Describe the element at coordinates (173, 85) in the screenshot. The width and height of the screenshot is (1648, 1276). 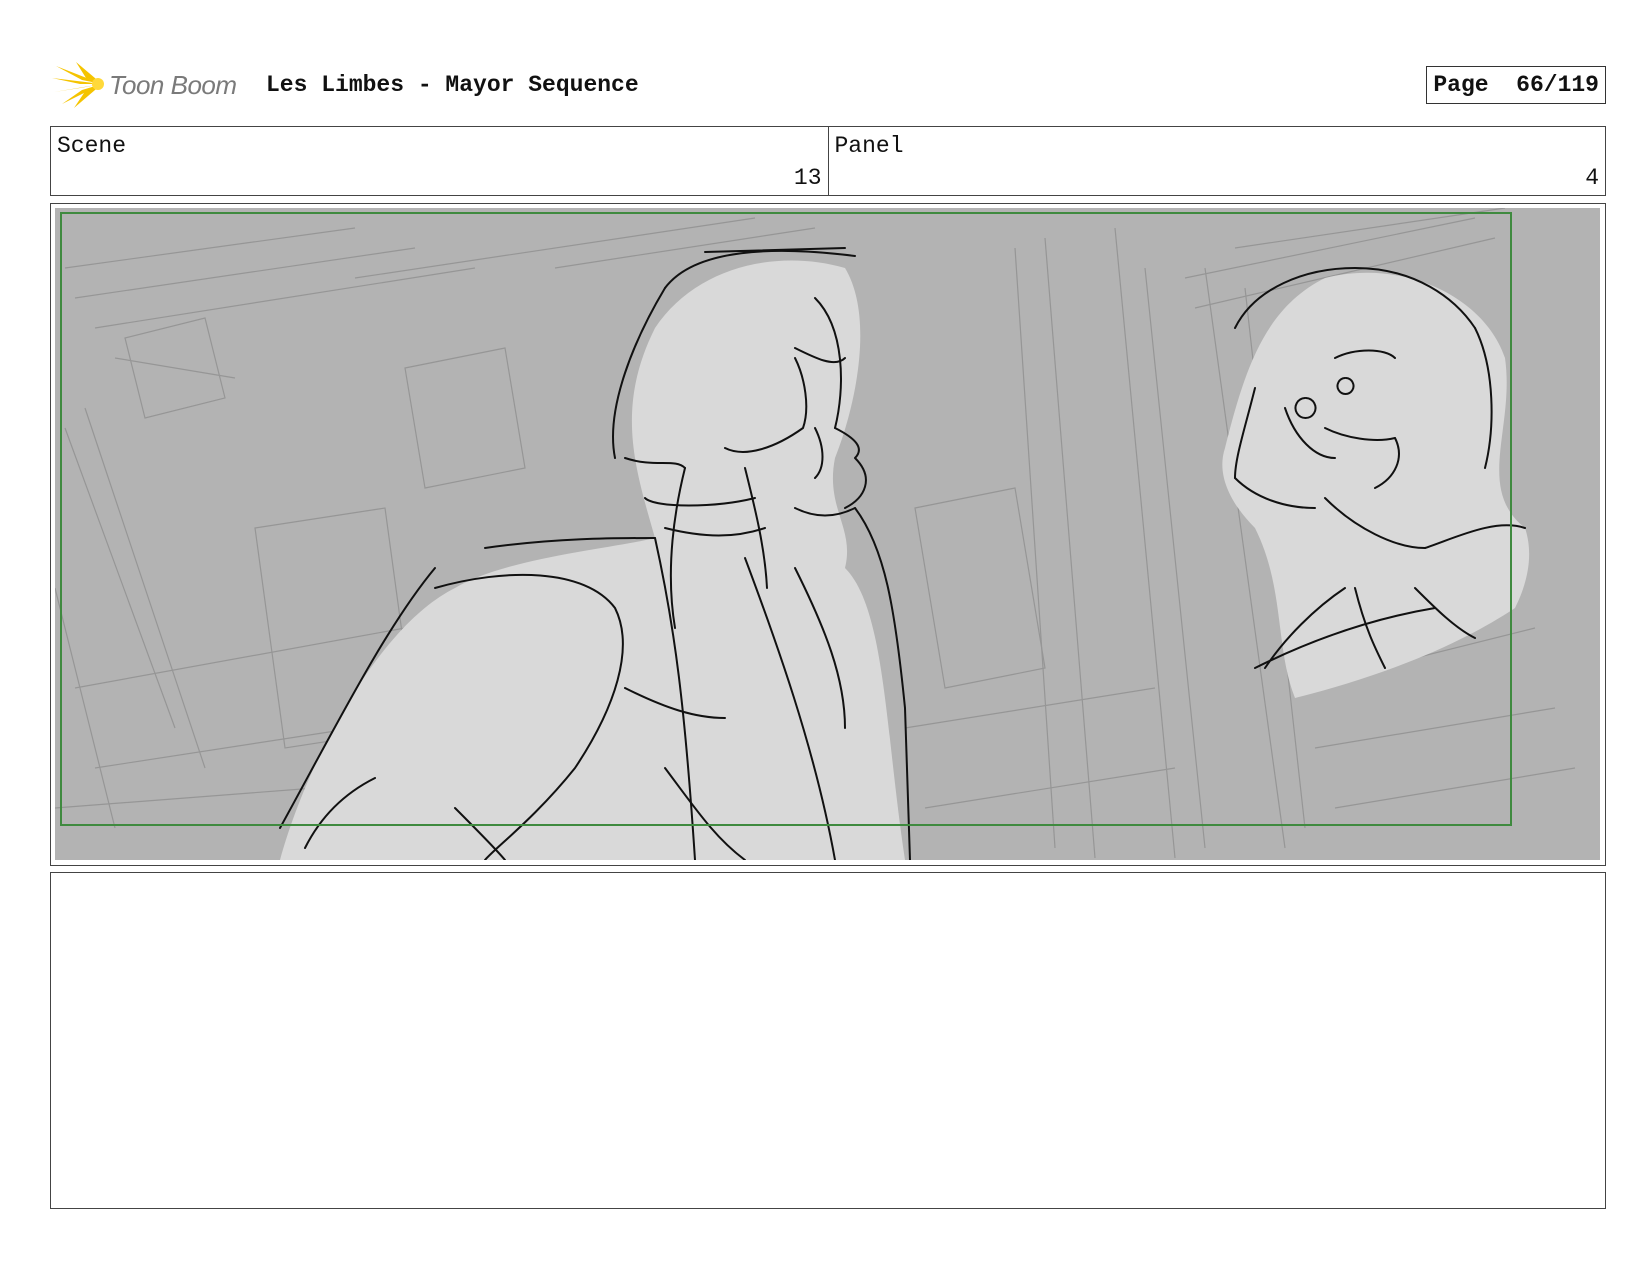
I see `logo-wordmark: Toon Boom` at that location.